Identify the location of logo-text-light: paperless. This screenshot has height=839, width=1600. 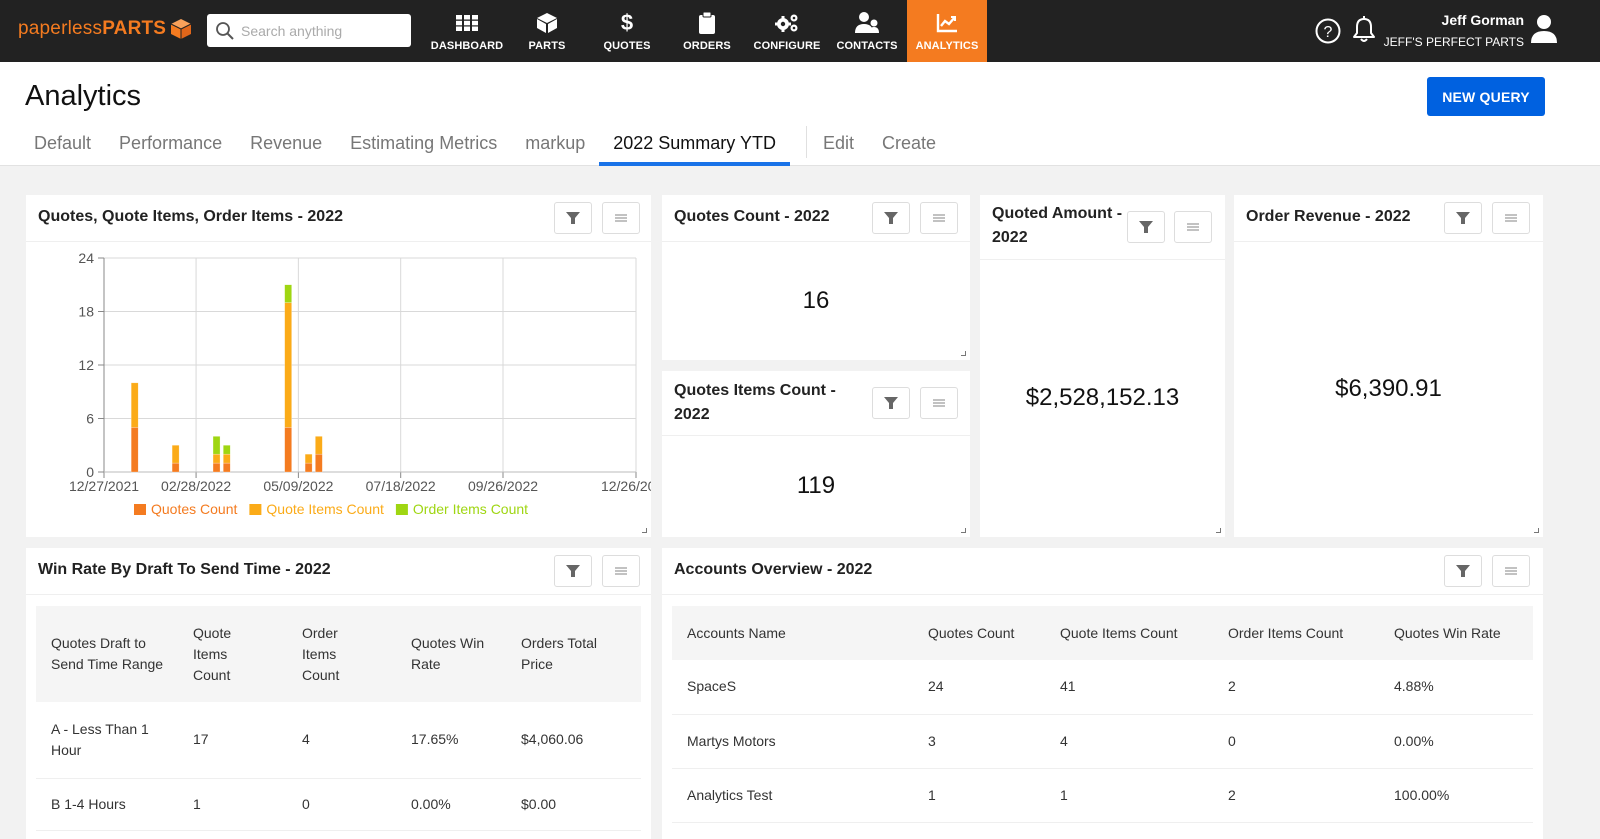
(60, 28).